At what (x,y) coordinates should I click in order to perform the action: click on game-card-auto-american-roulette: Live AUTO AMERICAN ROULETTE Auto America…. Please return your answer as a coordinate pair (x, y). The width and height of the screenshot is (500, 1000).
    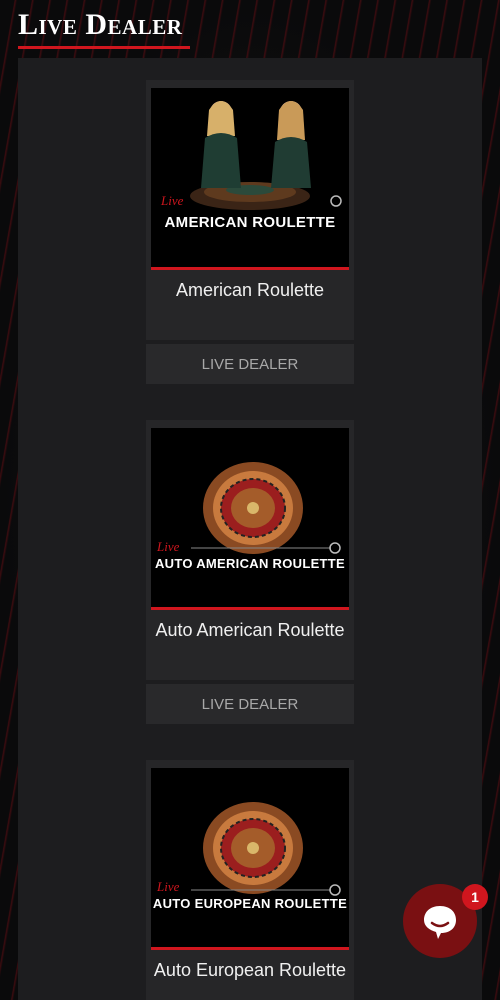
    Looking at the image, I should click on (250, 550).